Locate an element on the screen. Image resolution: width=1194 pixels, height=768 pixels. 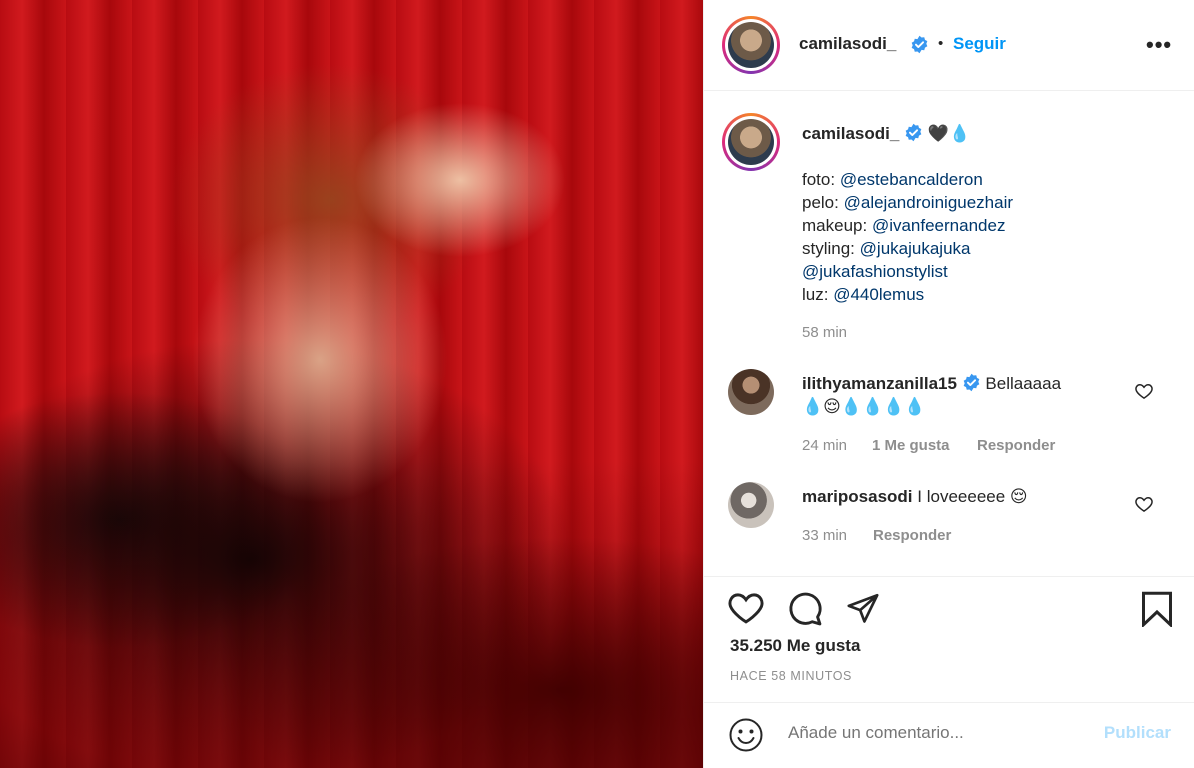
comment-emoji-line: 💧😌💧💧💧💧 is located at coordinates (864, 406).